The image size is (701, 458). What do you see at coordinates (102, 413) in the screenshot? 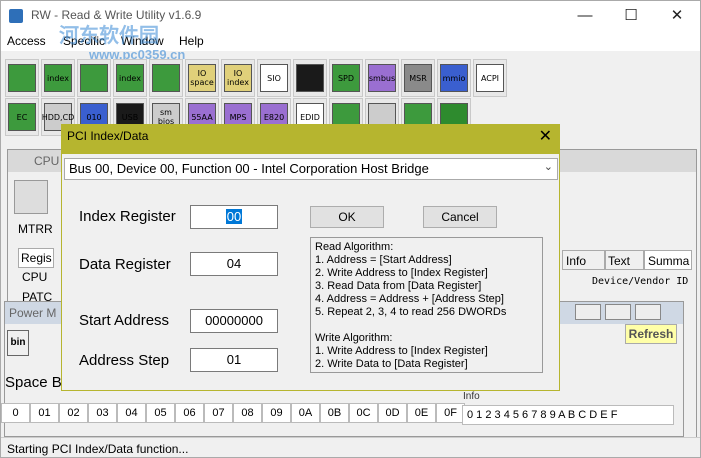
I see `hex-column-header: 03` at bounding box center [102, 413].